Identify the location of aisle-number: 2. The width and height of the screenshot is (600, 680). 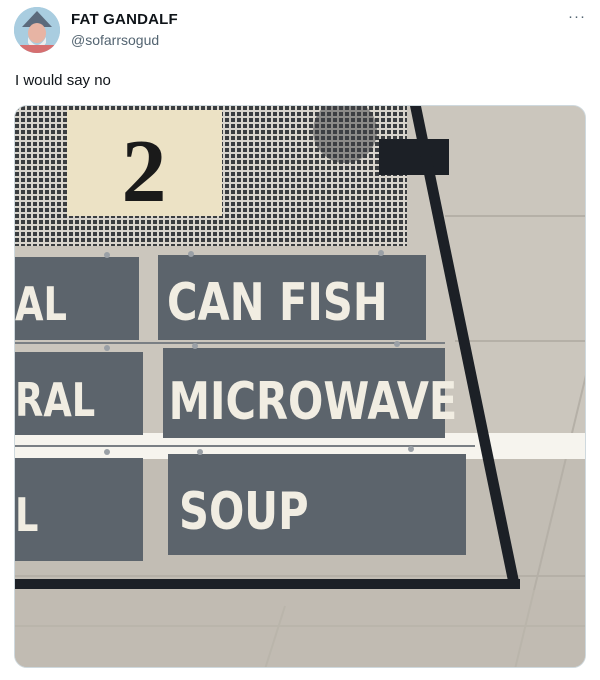
(144, 171).